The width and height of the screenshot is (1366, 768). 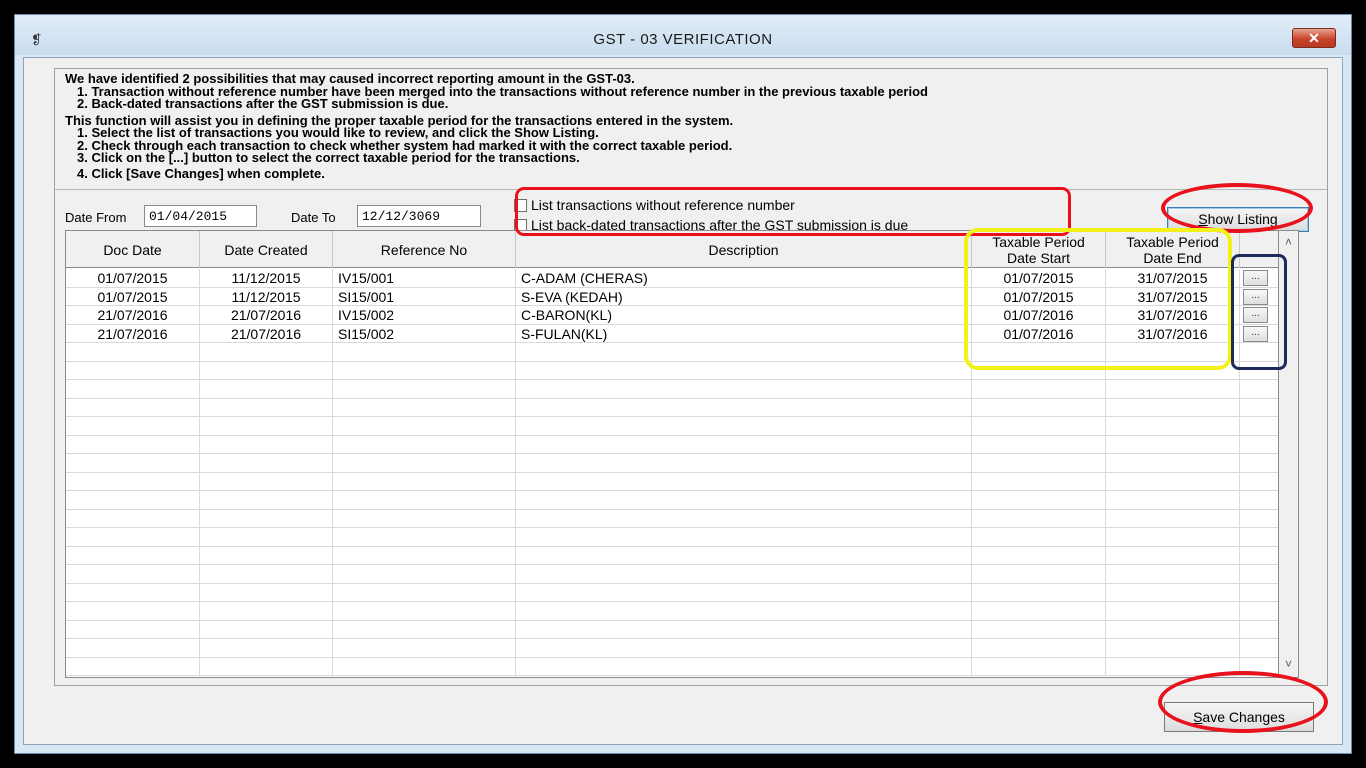 What do you see at coordinates (744, 249) in the screenshot?
I see `header-description: Description` at bounding box center [744, 249].